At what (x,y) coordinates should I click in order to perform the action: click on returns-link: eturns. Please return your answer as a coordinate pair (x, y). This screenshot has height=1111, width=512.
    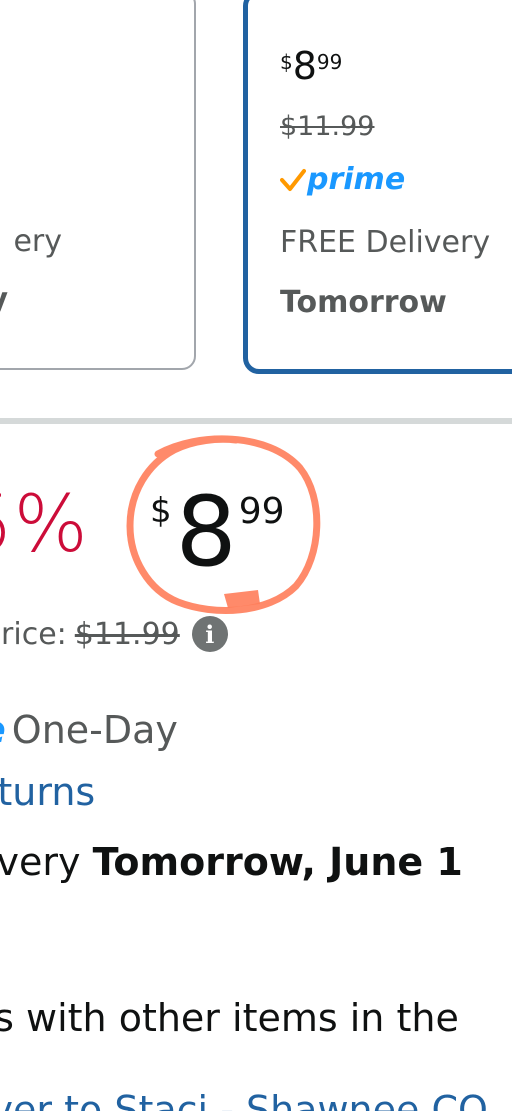
    Looking at the image, I should click on (47, 792).